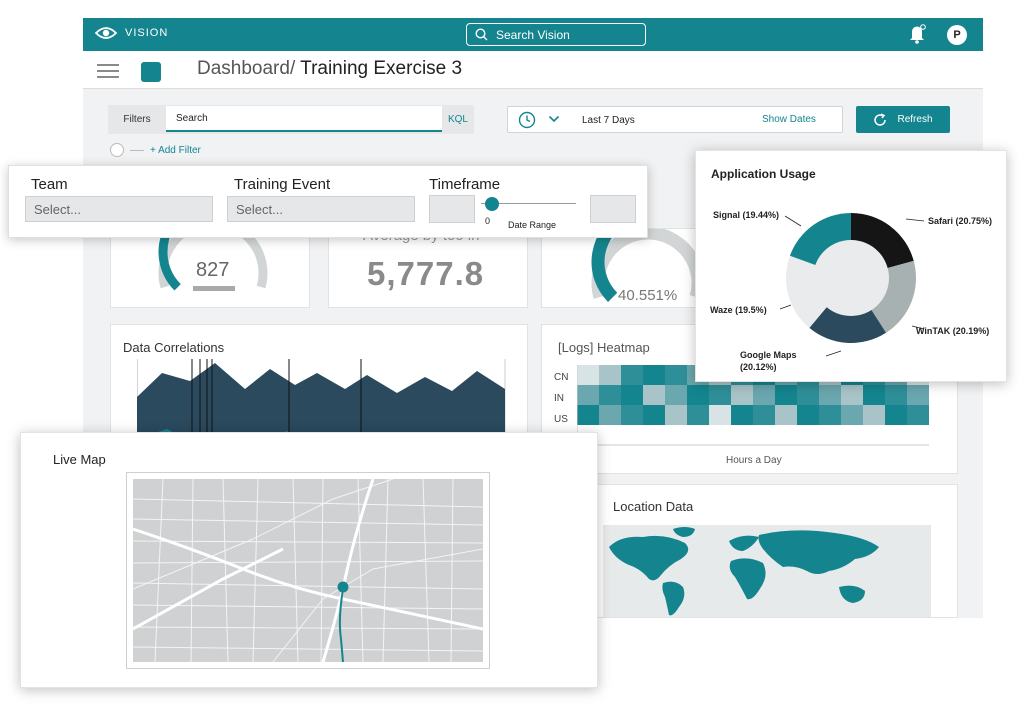 The image size is (1024, 706). What do you see at coordinates (481, 34) in the screenshot?
I see `search-icon` at bounding box center [481, 34].